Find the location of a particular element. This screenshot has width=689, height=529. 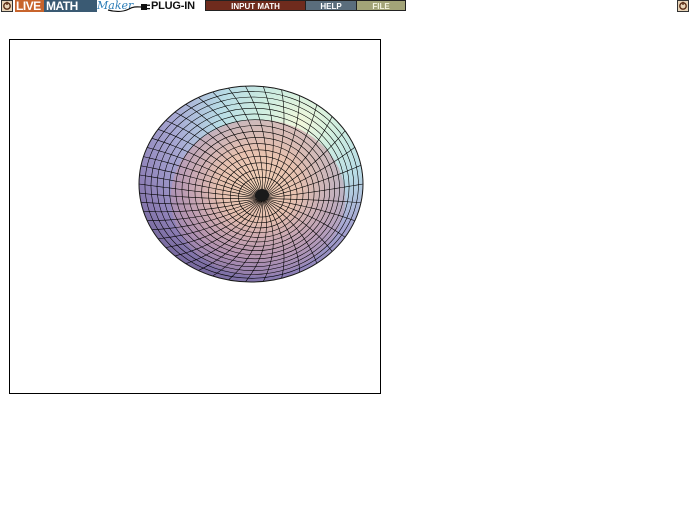

input-math-button: INPUT MATH is located at coordinates (255, 5).